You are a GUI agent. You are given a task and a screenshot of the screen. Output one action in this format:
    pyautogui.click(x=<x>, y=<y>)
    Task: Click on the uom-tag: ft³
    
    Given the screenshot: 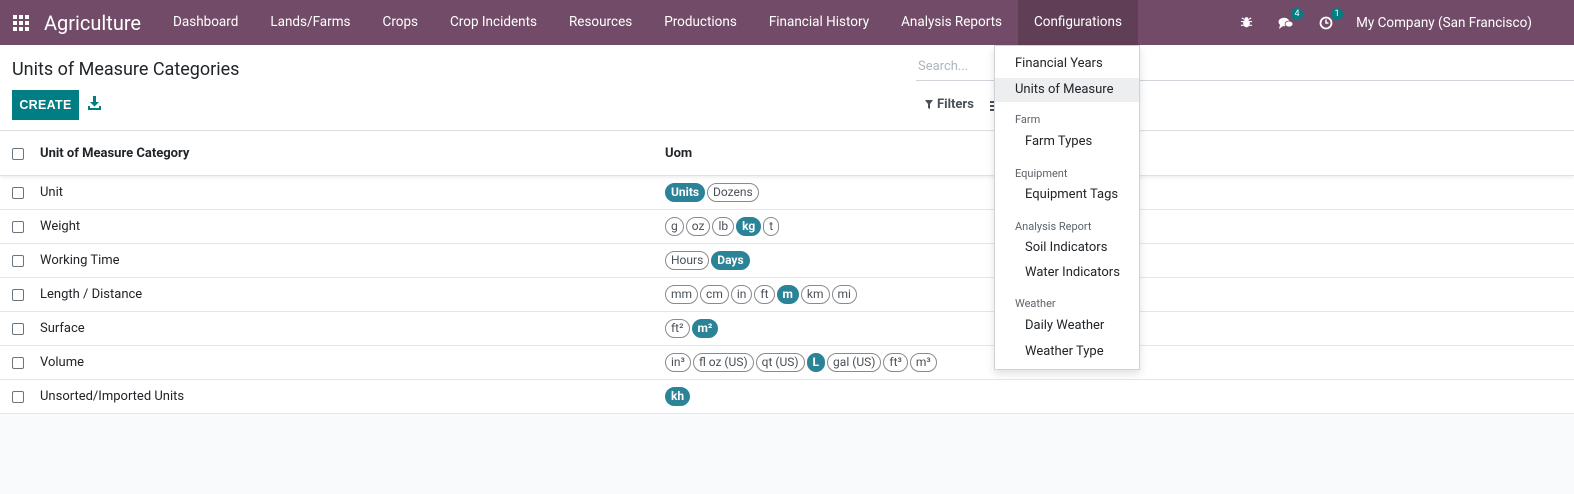 What is the action you would take?
    pyautogui.click(x=895, y=362)
    